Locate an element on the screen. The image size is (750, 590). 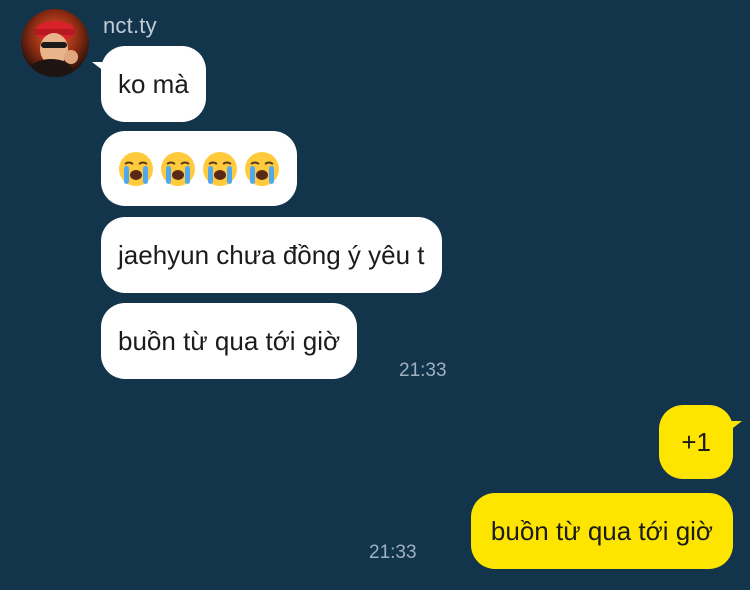
incoming-timestamp: 21:33 is located at coordinates (423, 370).